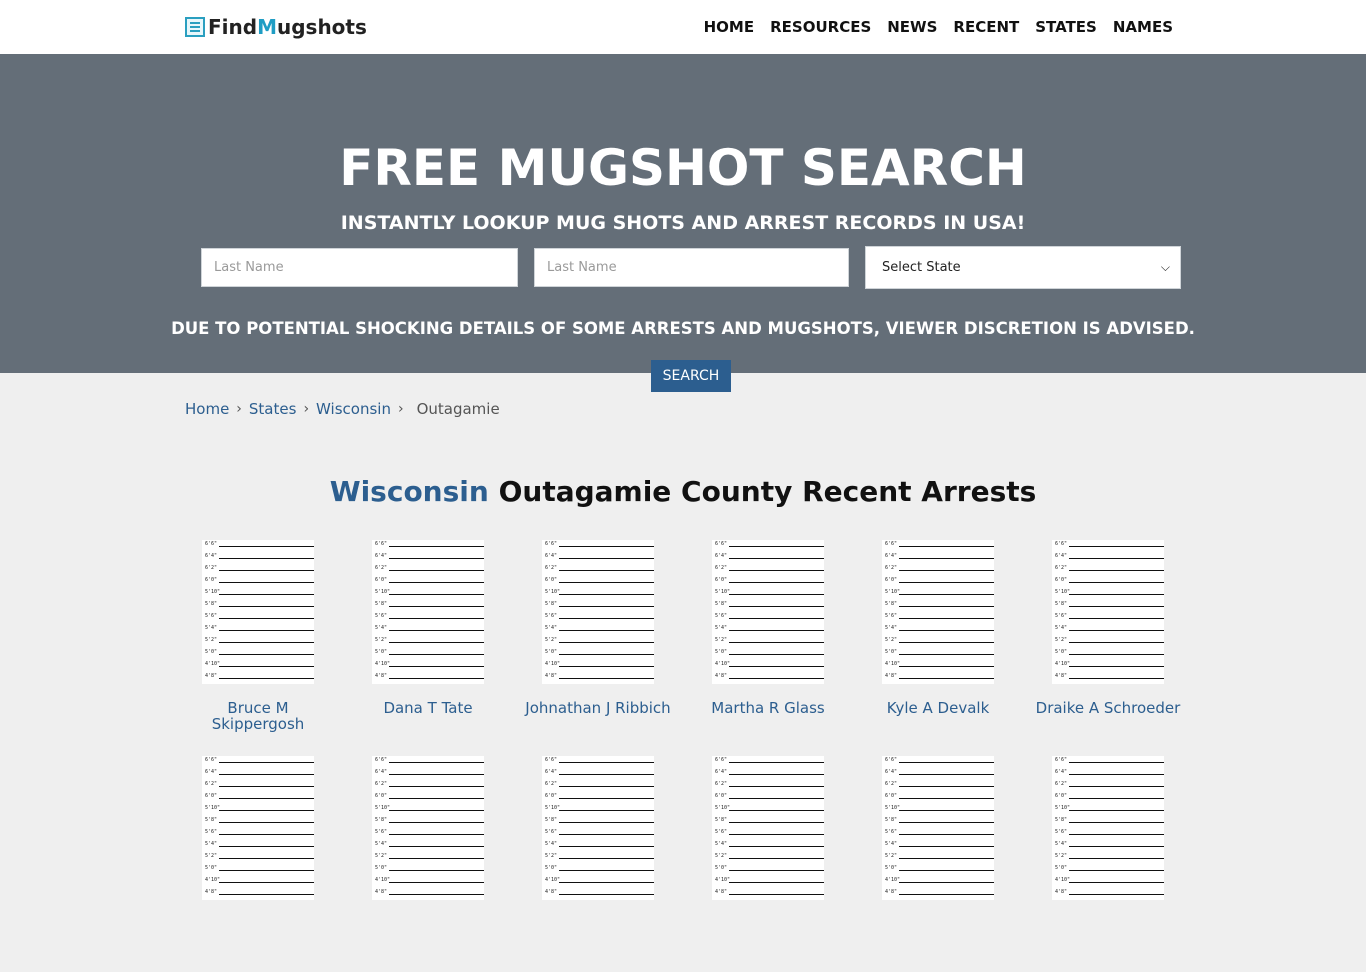  Describe the element at coordinates (691, 376) in the screenshot. I see `search-button: SEARCH` at that location.